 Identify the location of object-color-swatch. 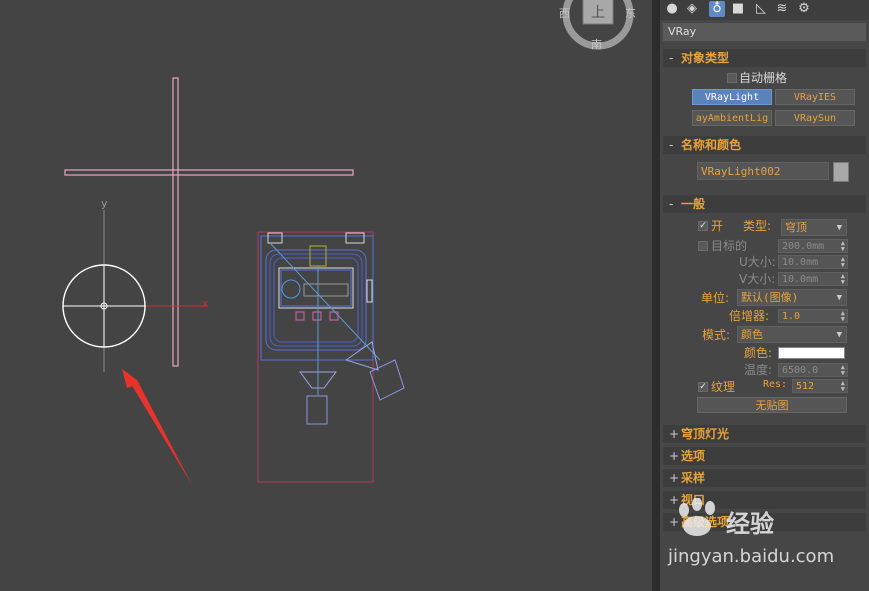
(841, 172).